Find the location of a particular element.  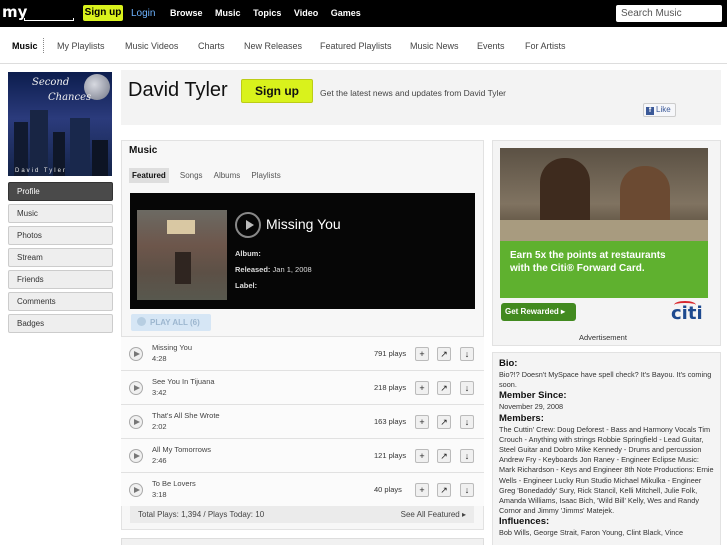

nav-item-music: Music is located at coordinates (60, 213).